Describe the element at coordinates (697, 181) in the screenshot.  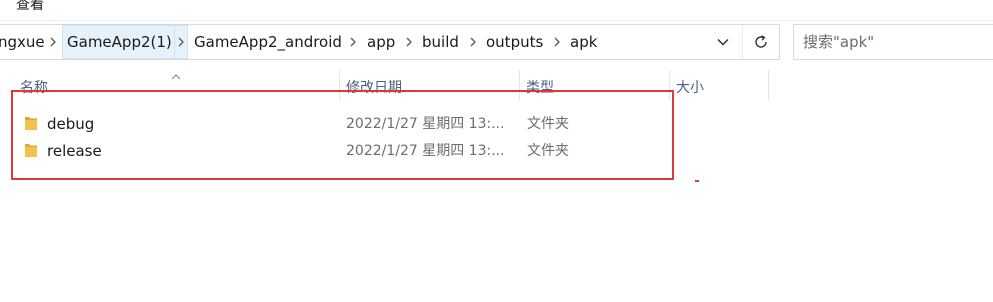
I see `annotation-mark` at that location.